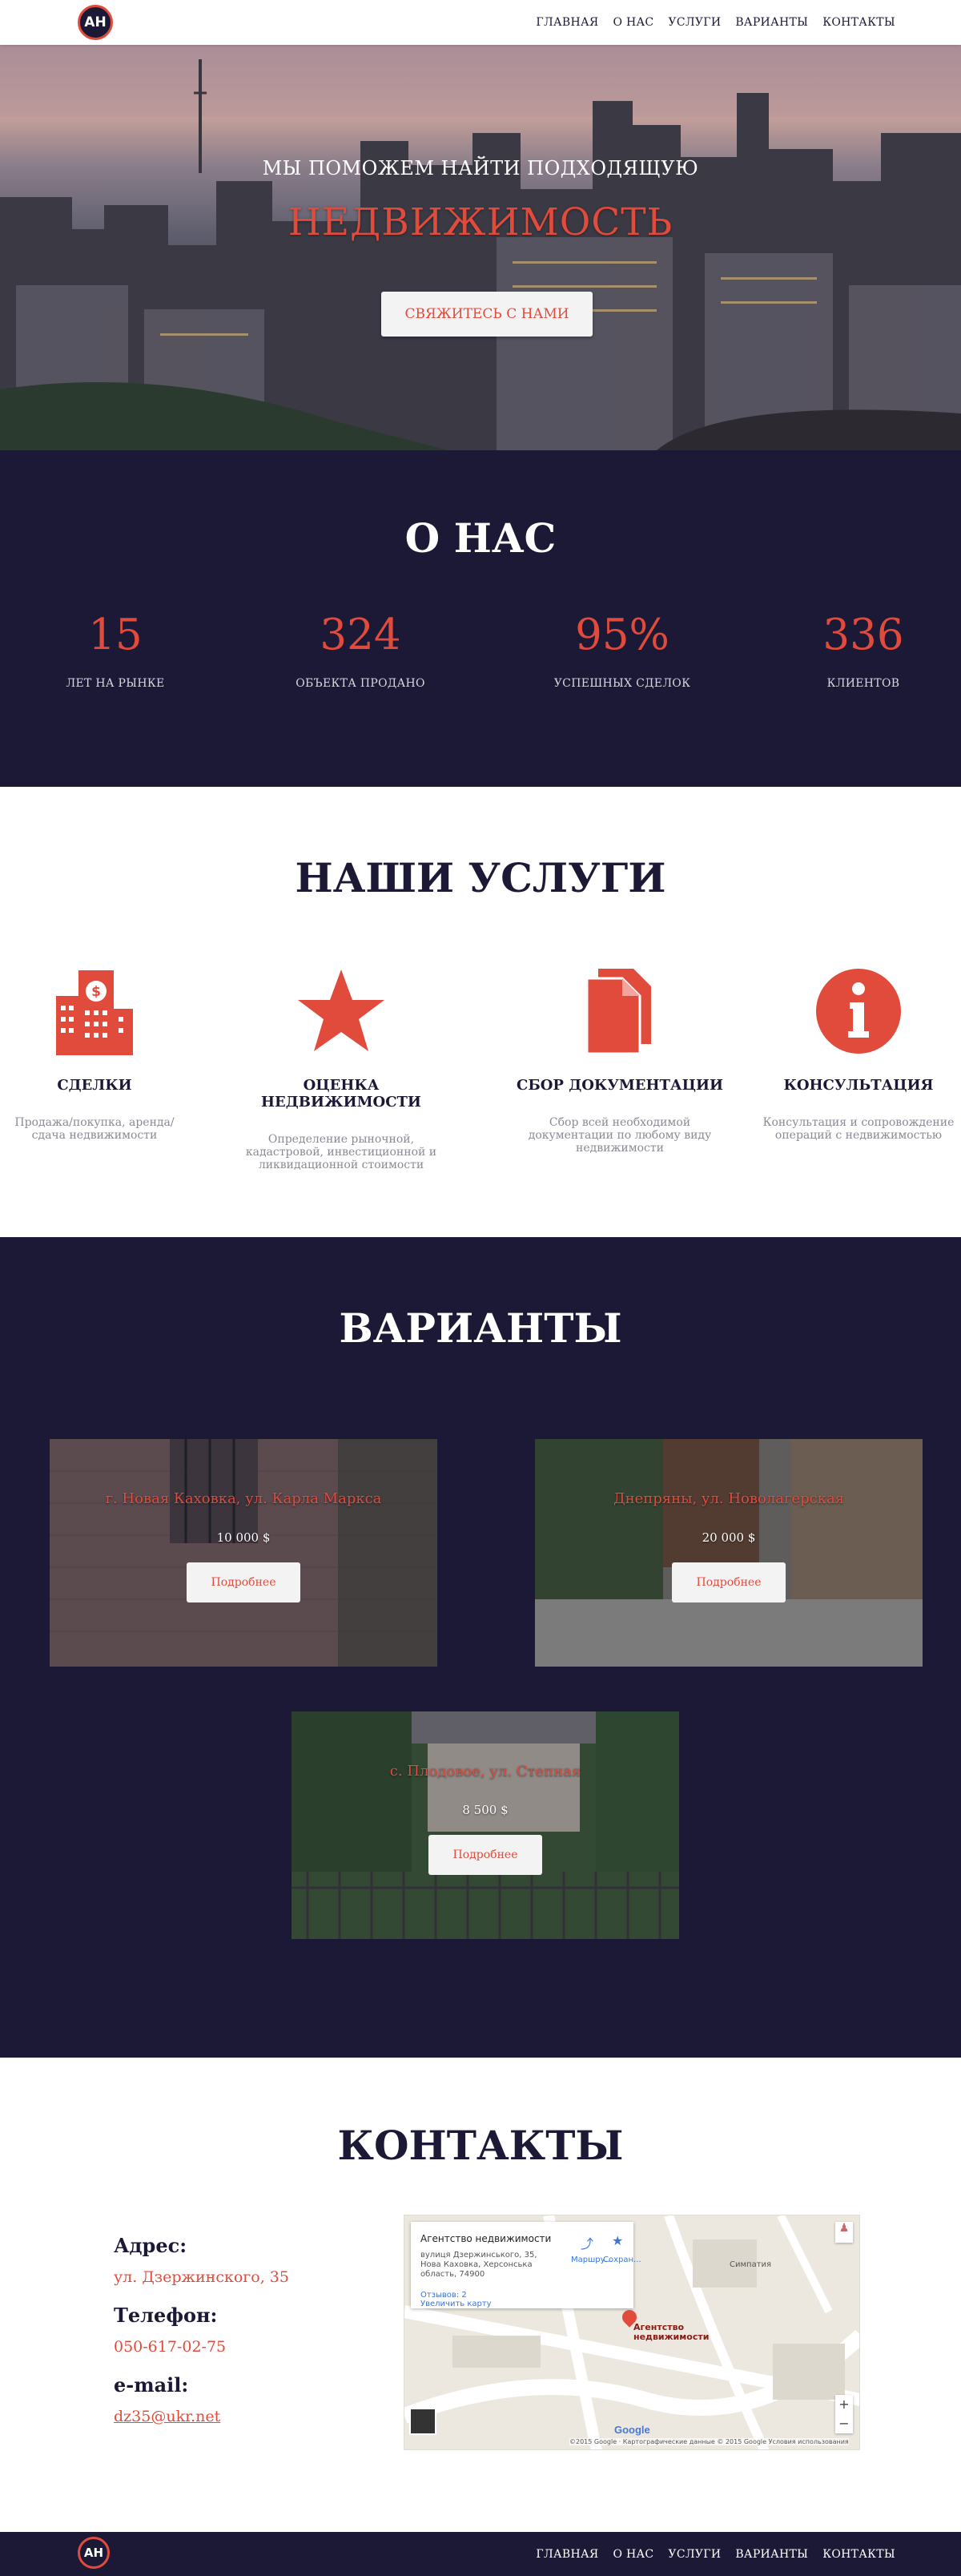 The width and height of the screenshot is (961, 2576). I want to click on service-title: СДЕЛКИ, so click(94, 1085).